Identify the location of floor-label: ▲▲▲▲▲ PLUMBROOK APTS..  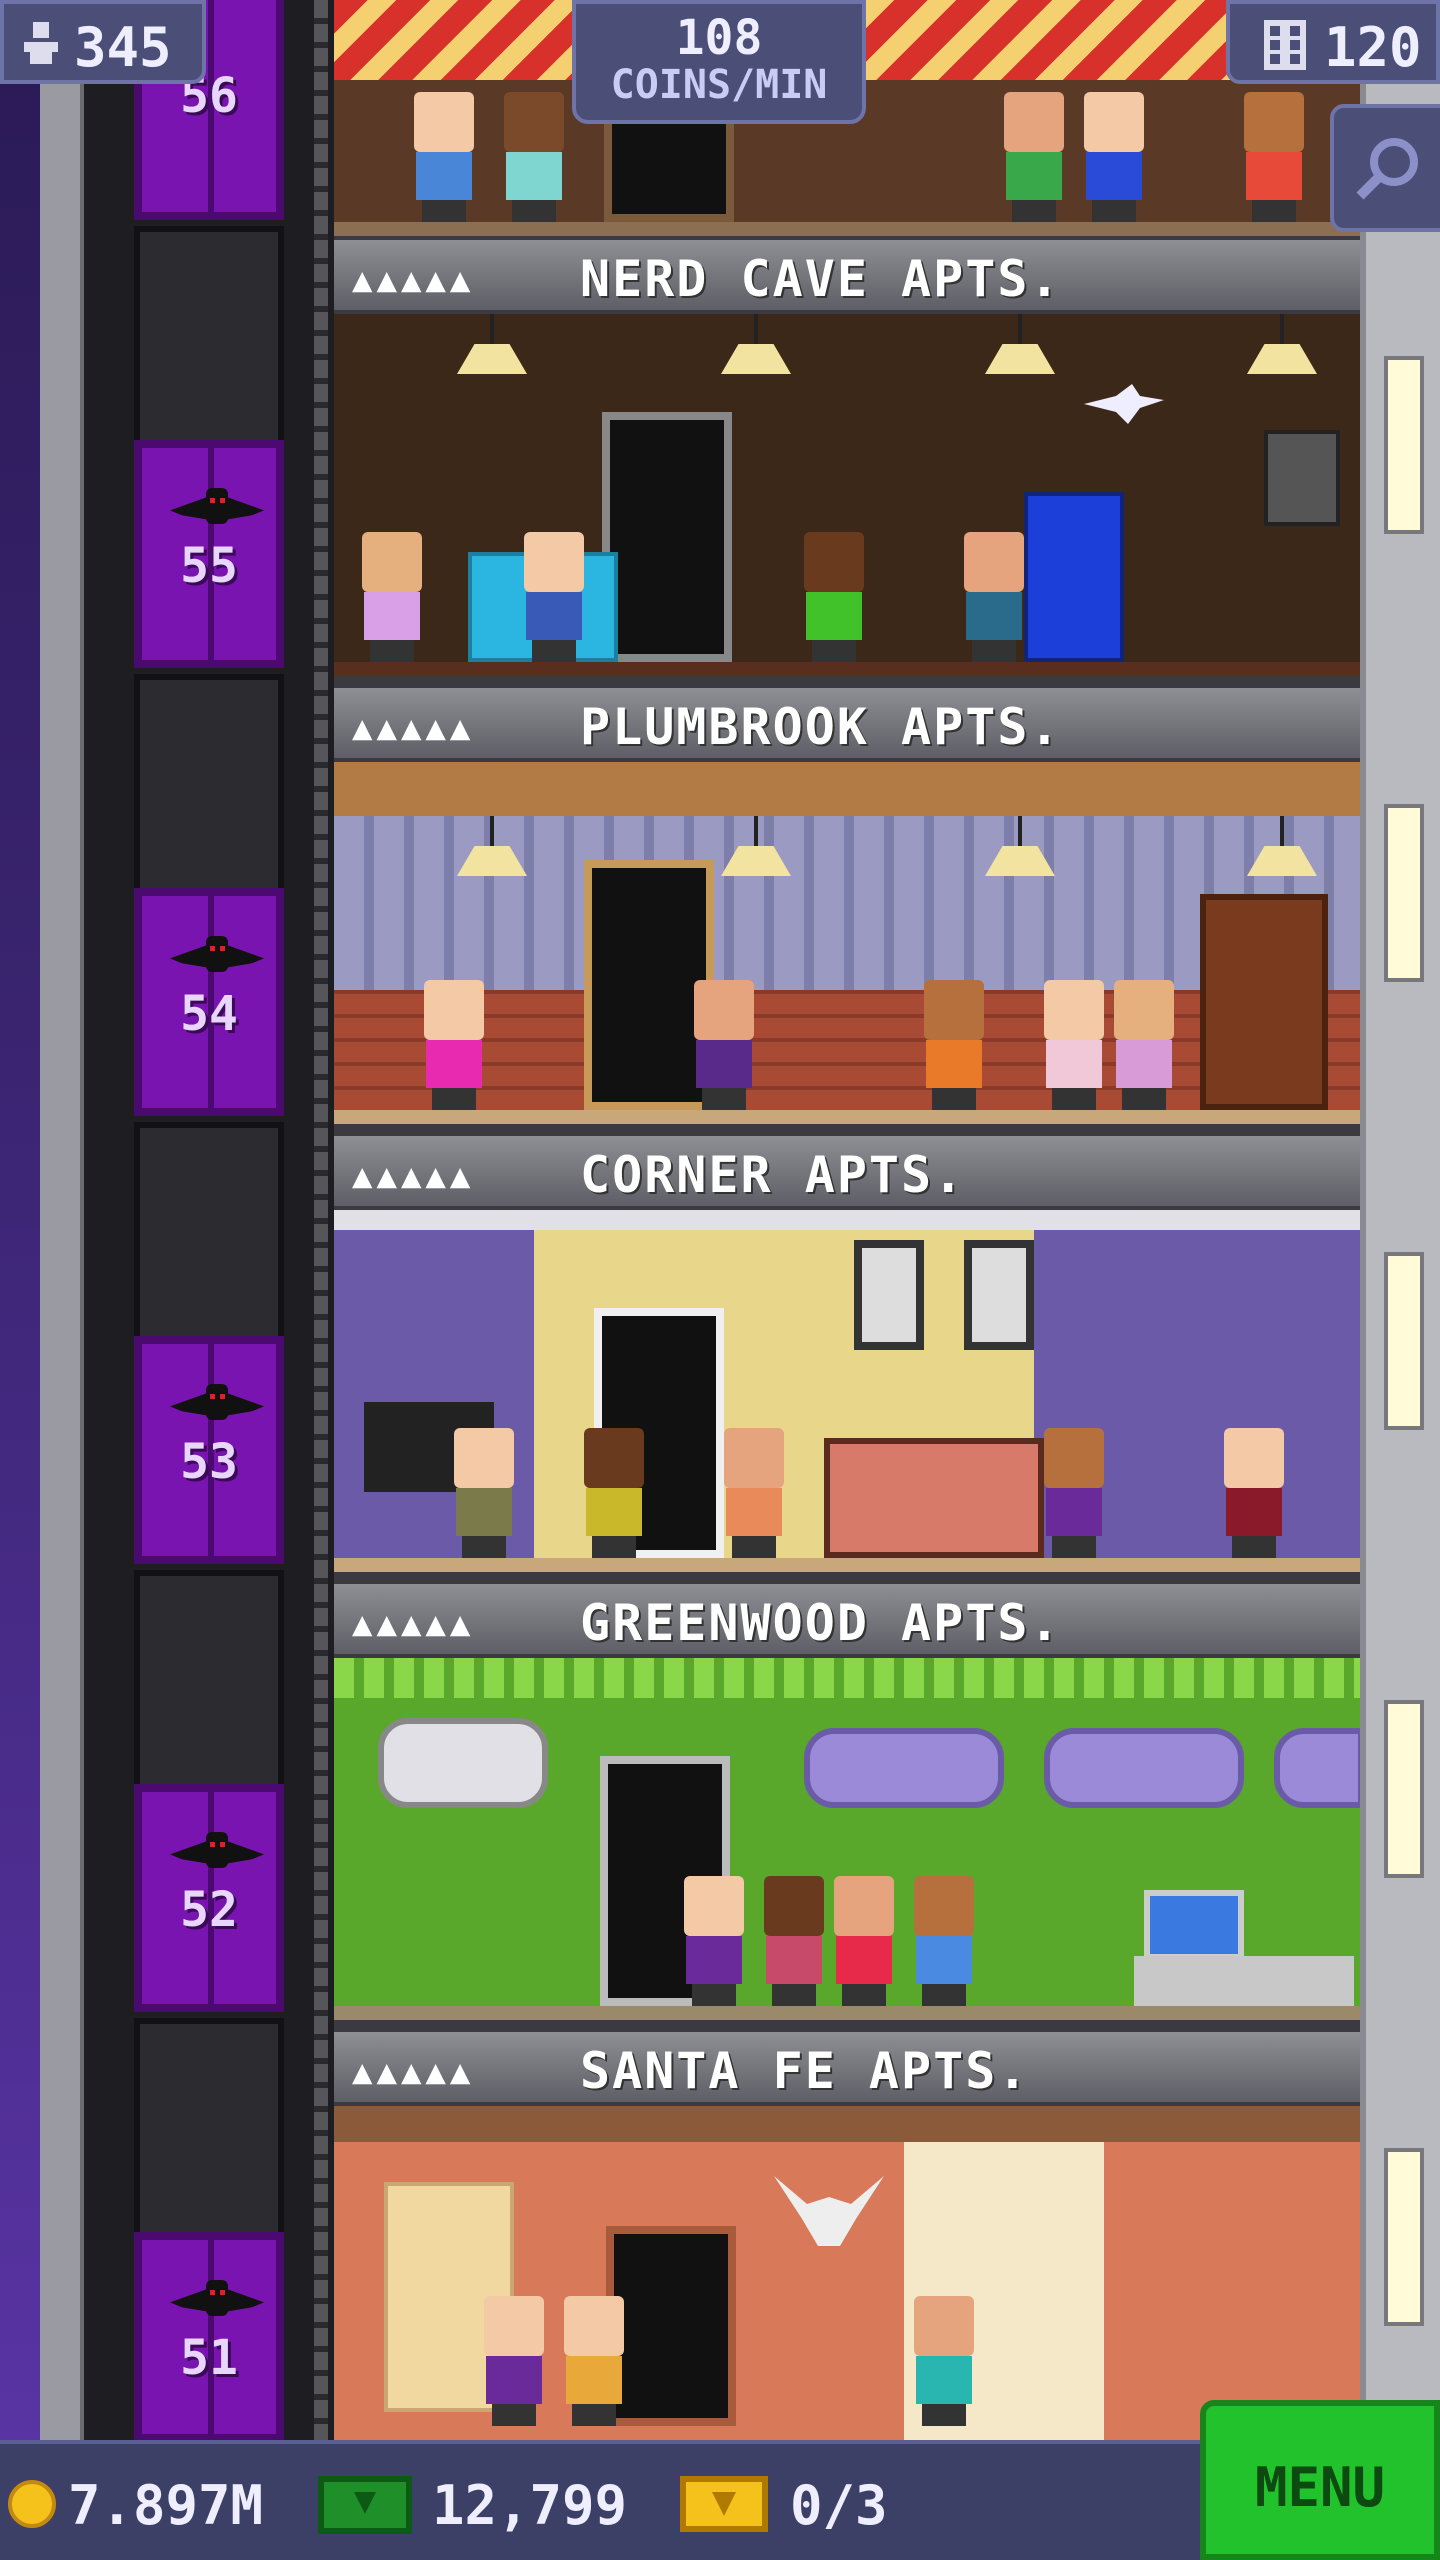
(847, 725).